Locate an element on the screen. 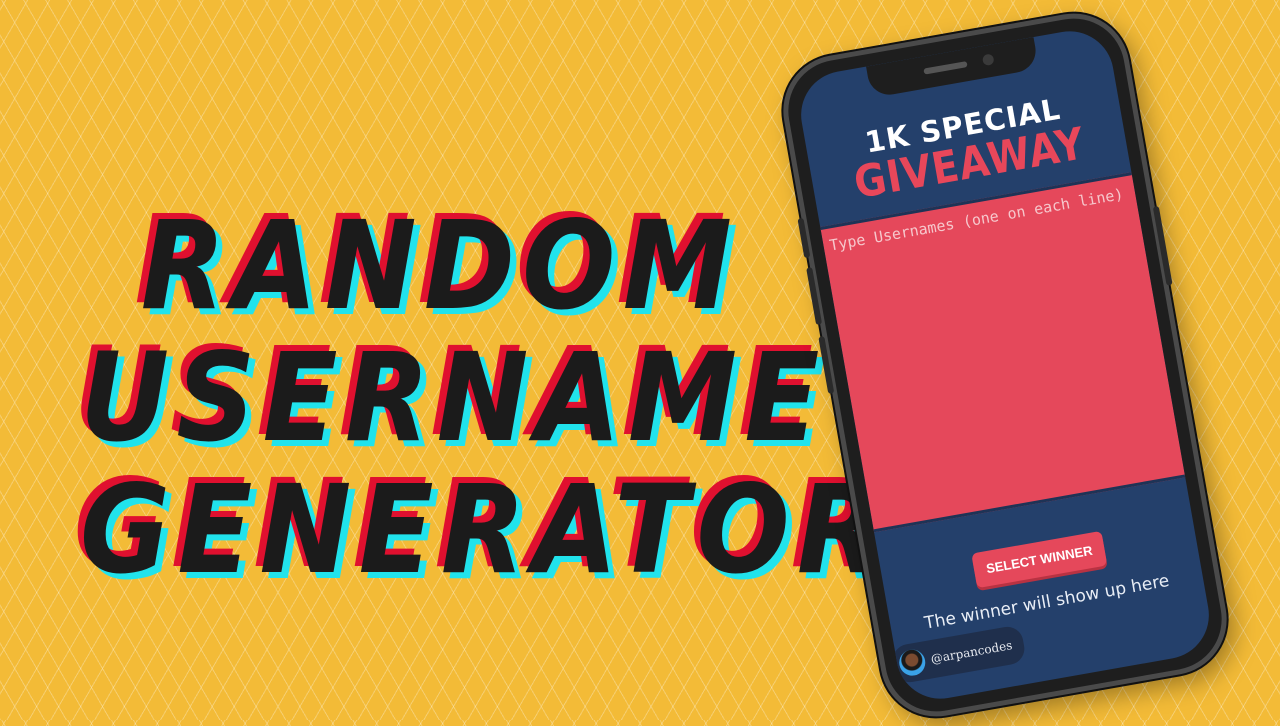  usernames-textarea: Type Usernames (one on each line) is located at coordinates (1003, 352).